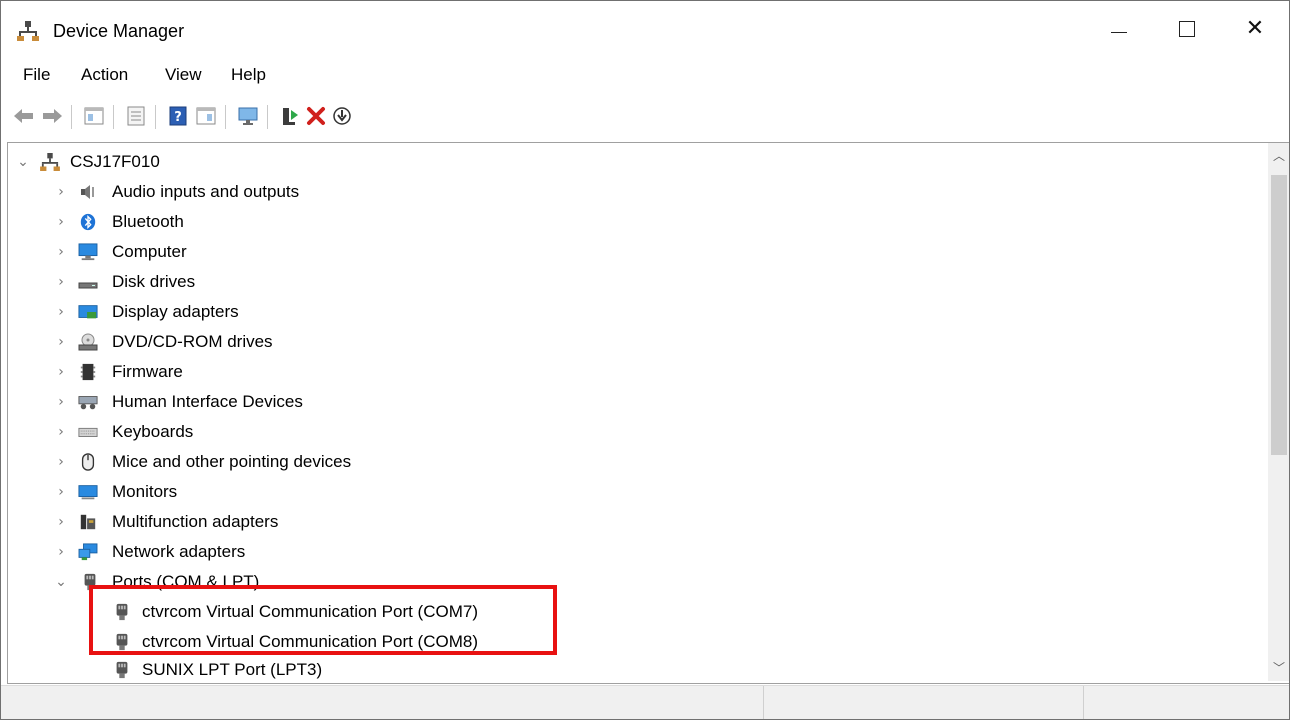  Describe the element at coordinates (50, 162) in the screenshot. I see `computer-root-icon` at that location.